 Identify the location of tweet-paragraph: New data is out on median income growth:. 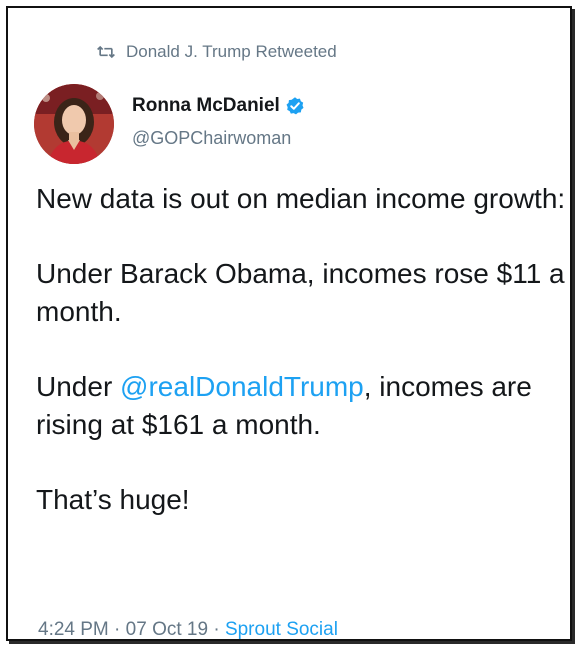
(301, 198).